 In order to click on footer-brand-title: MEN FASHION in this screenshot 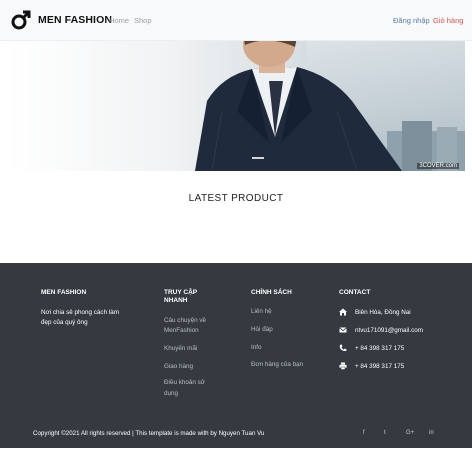, I will do `click(64, 292)`.